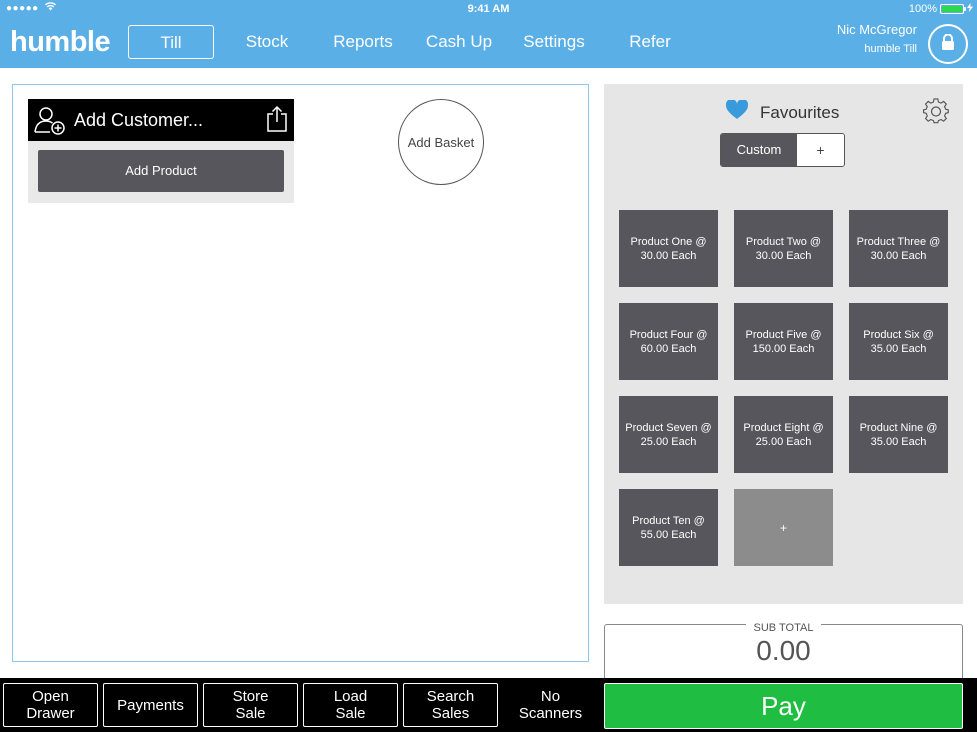  What do you see at coordinates (876, 29) in the screenshot?
I see `user-name: Nic McGregor` at bounding box center [876, 29].